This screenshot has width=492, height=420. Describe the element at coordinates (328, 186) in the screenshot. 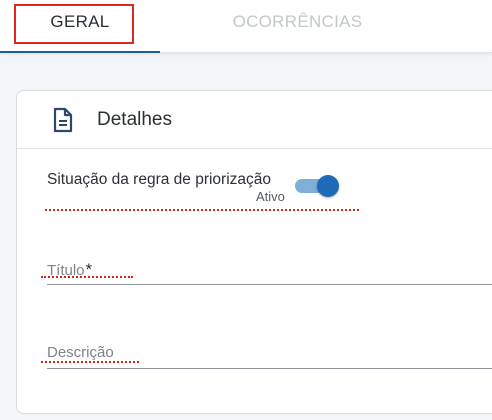

I see `toggle-knob` at that location.